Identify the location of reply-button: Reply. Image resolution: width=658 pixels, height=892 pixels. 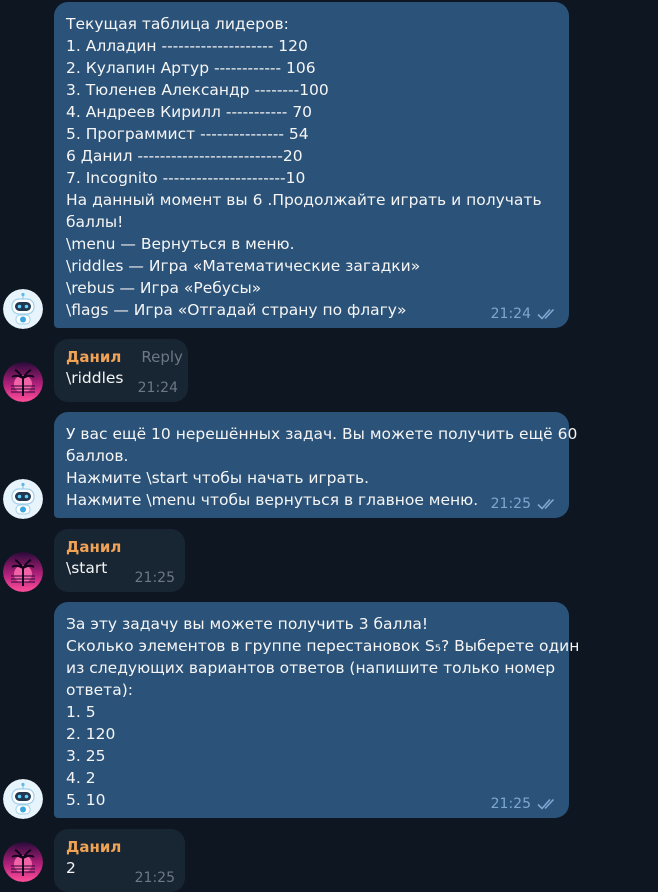
(162, 357).